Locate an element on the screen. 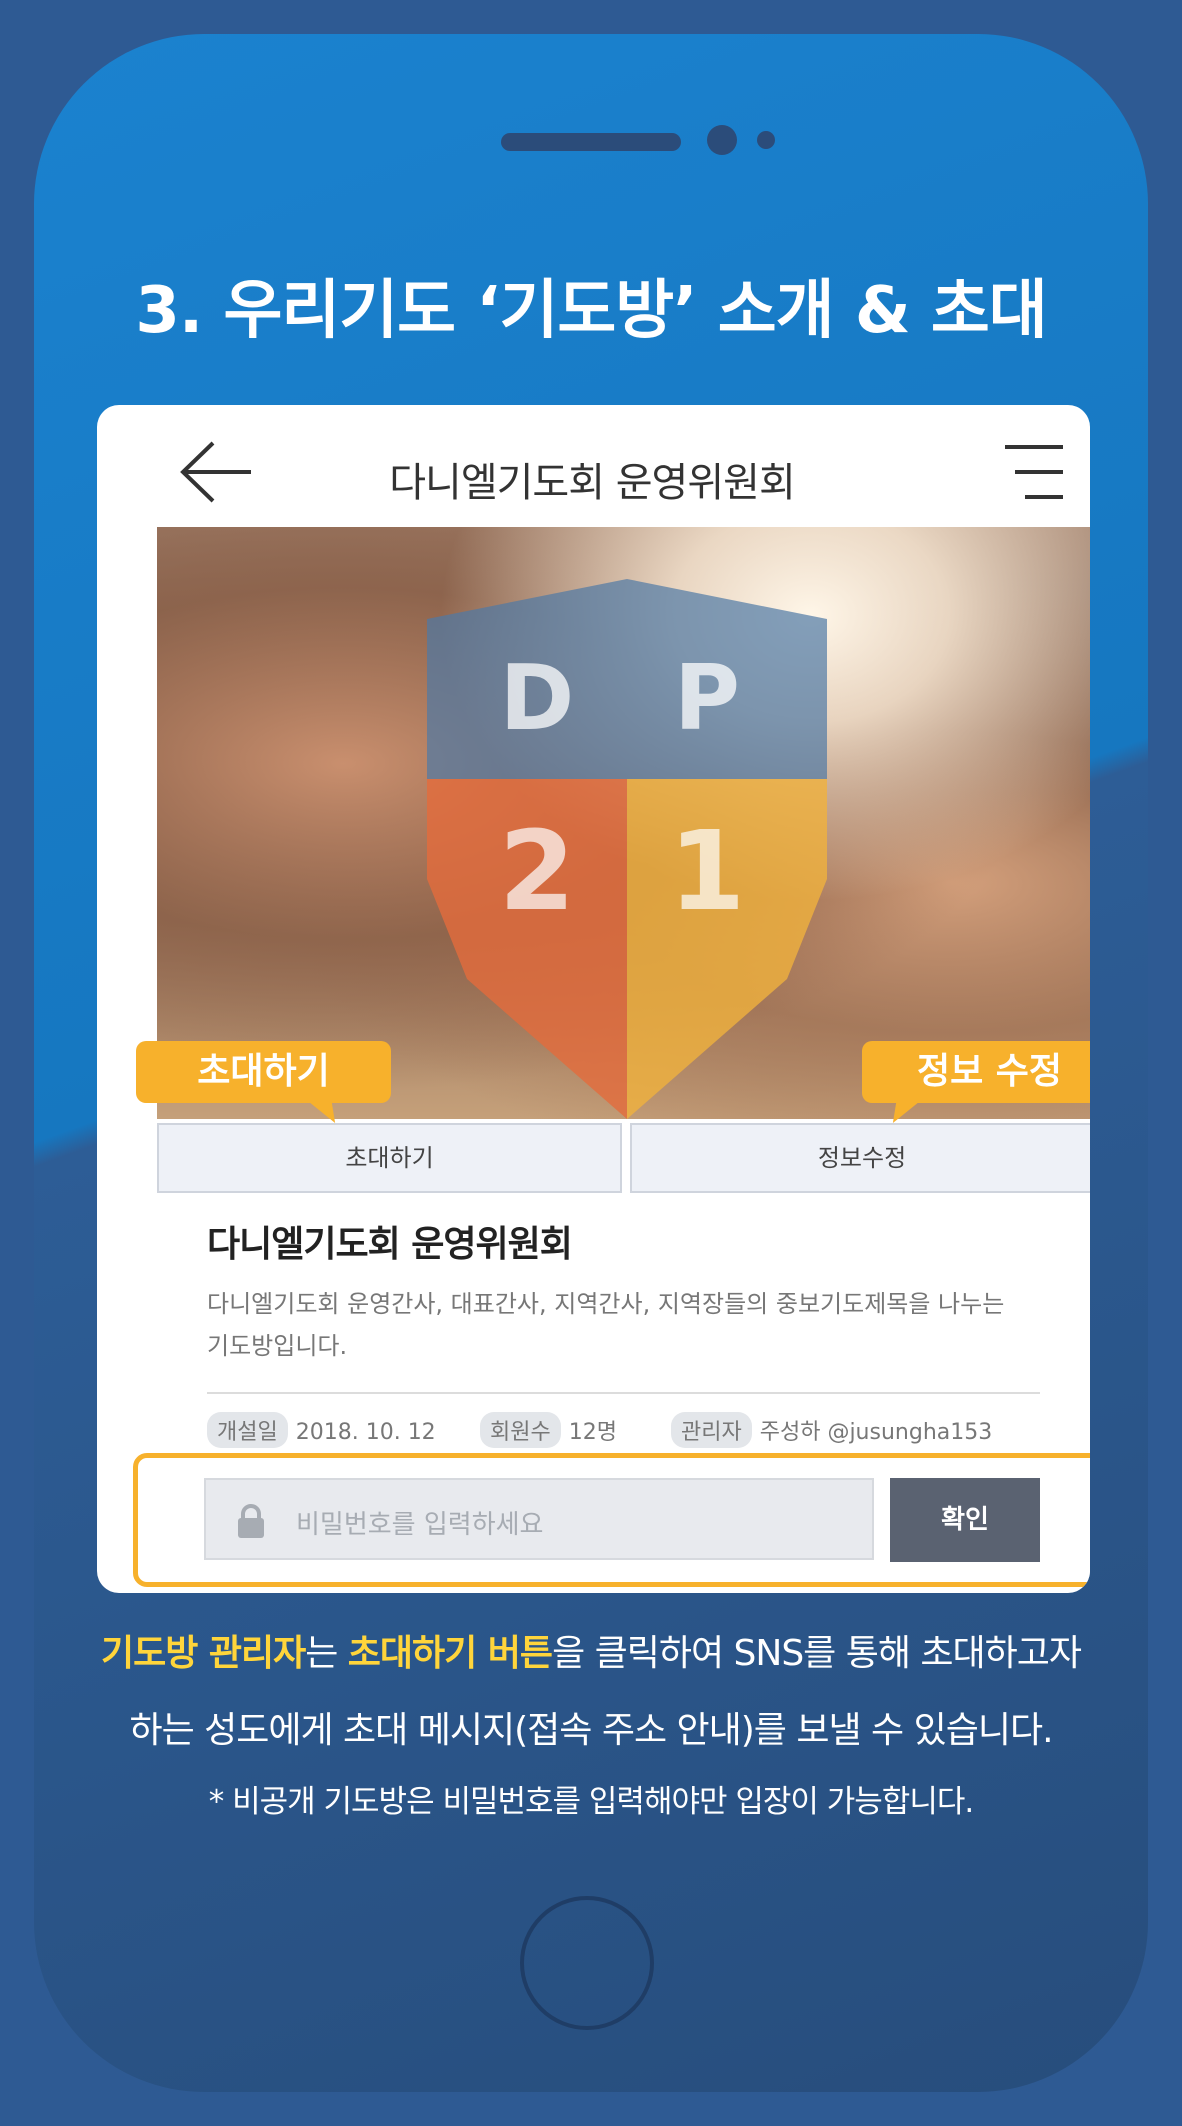  meta-admin: 관리자 주성하 @jusungha153 is located at coordinates (831, 1430).